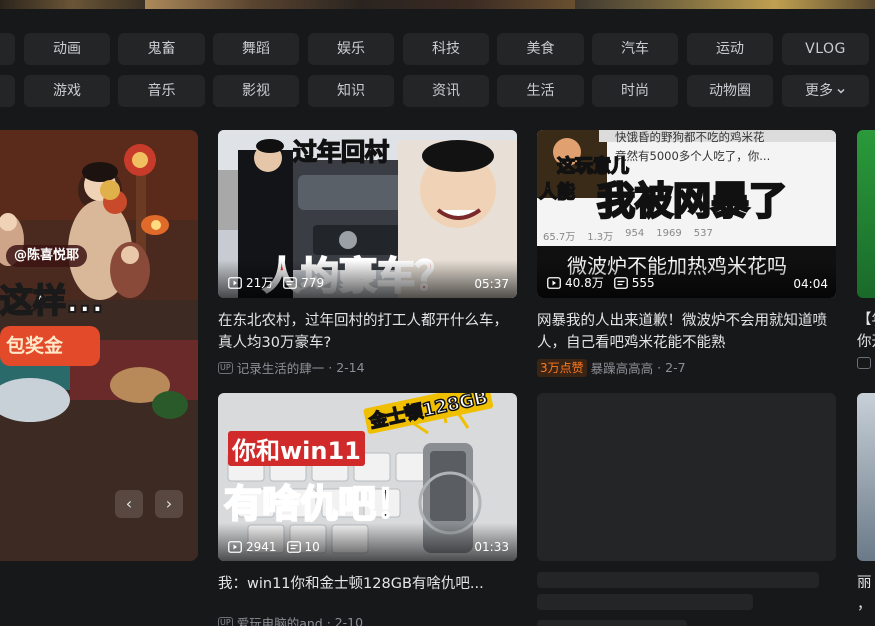 This screenshot has height=626, width=875. What do you see at coordinates (281, 367) in the screenshot?
I see `uploader-name: 记录生活的肆一` at bounding box center [281, 367].